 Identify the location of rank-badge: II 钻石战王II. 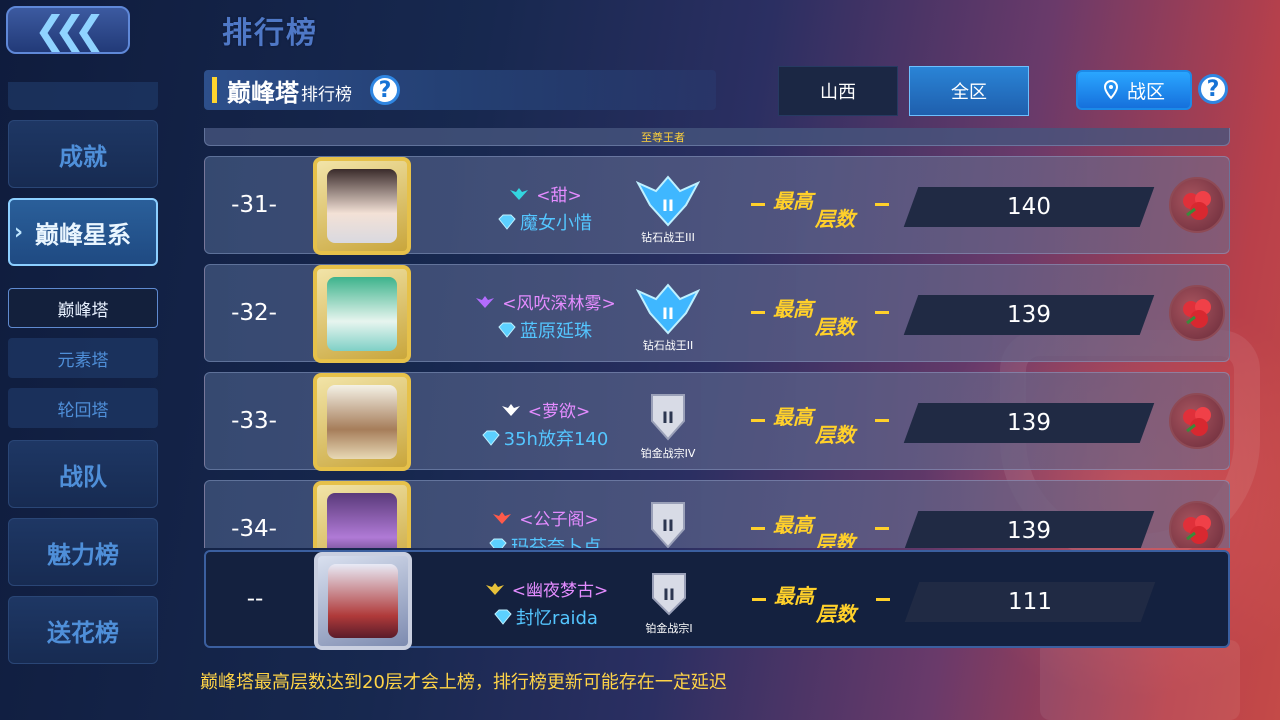
(668, 318).